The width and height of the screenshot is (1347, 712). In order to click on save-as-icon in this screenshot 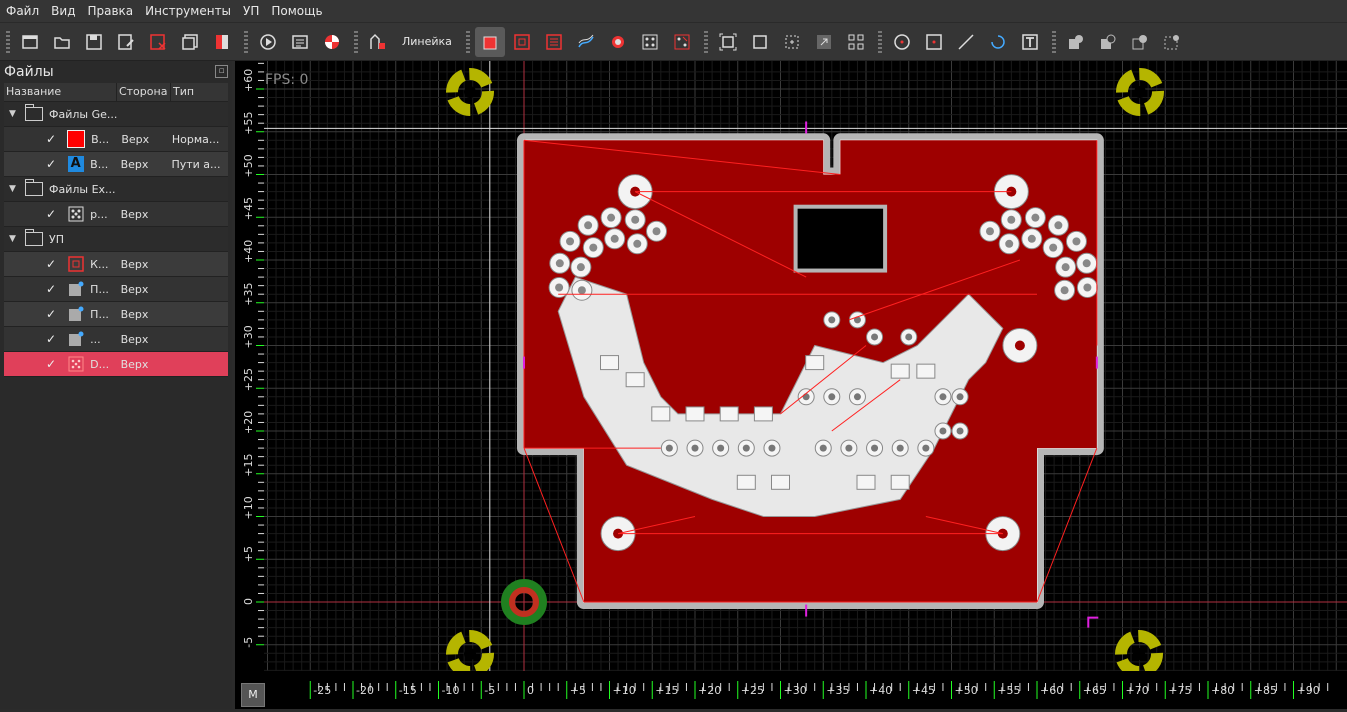, I will do `click(126, 42)`.